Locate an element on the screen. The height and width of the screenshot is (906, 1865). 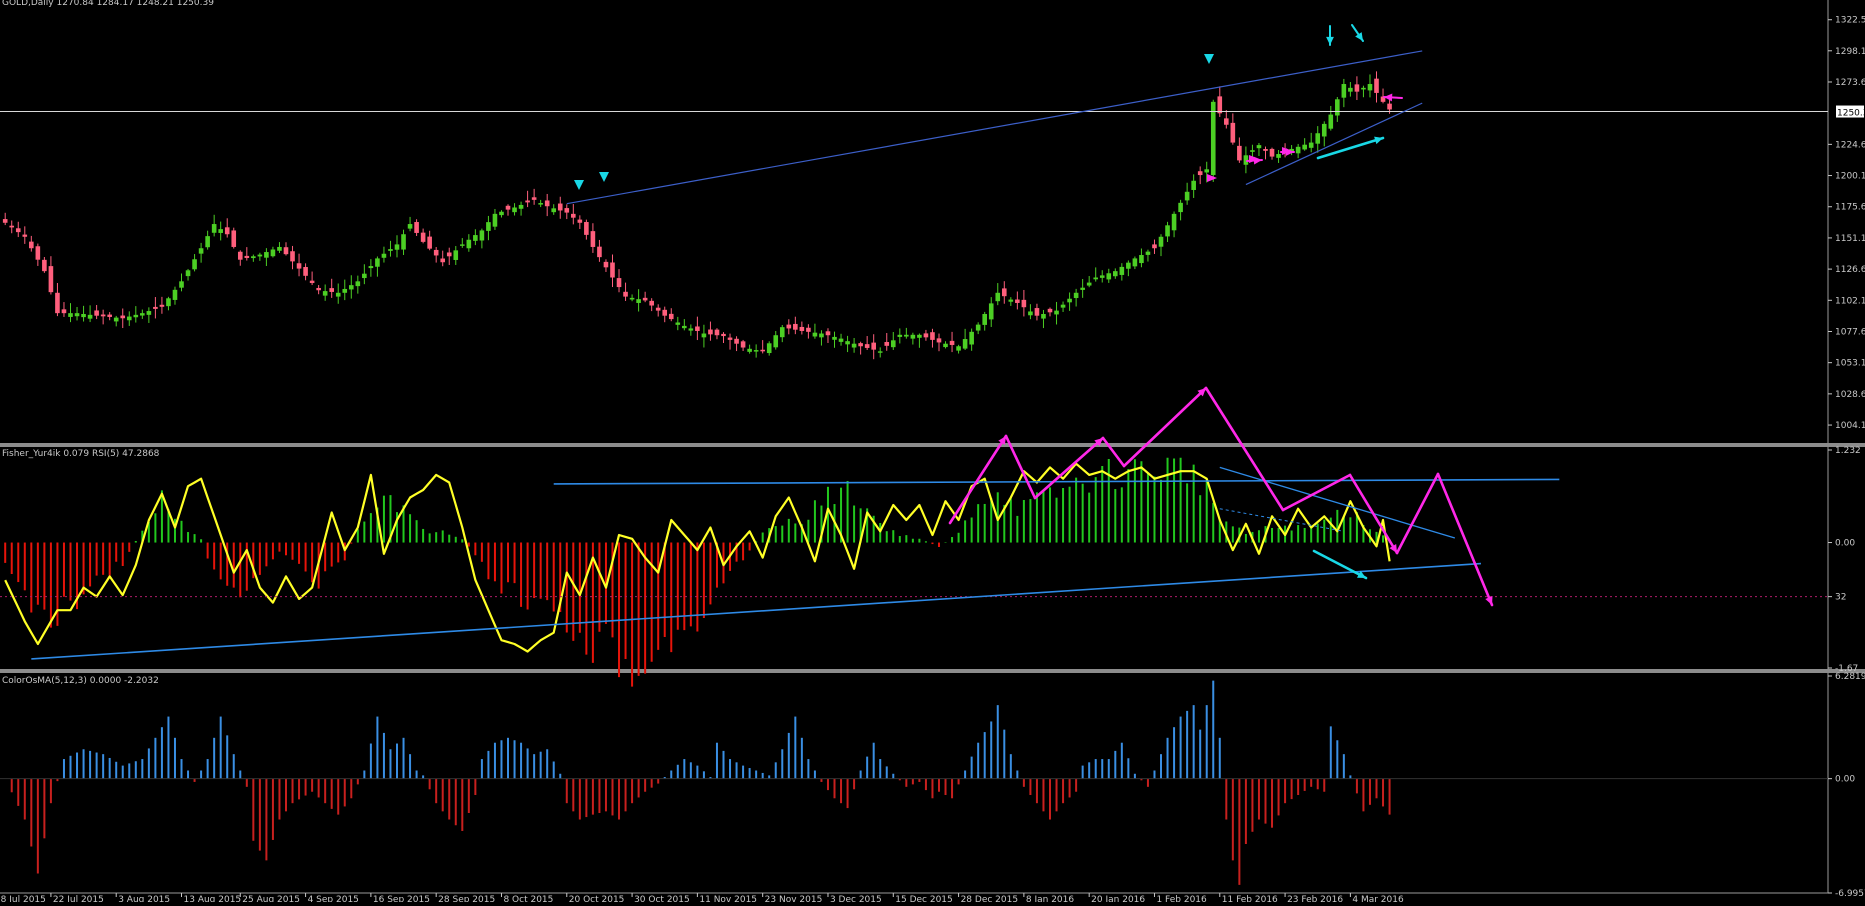
date-tick-label: 20 Oct 2015 is located at coordinates (597, 898).